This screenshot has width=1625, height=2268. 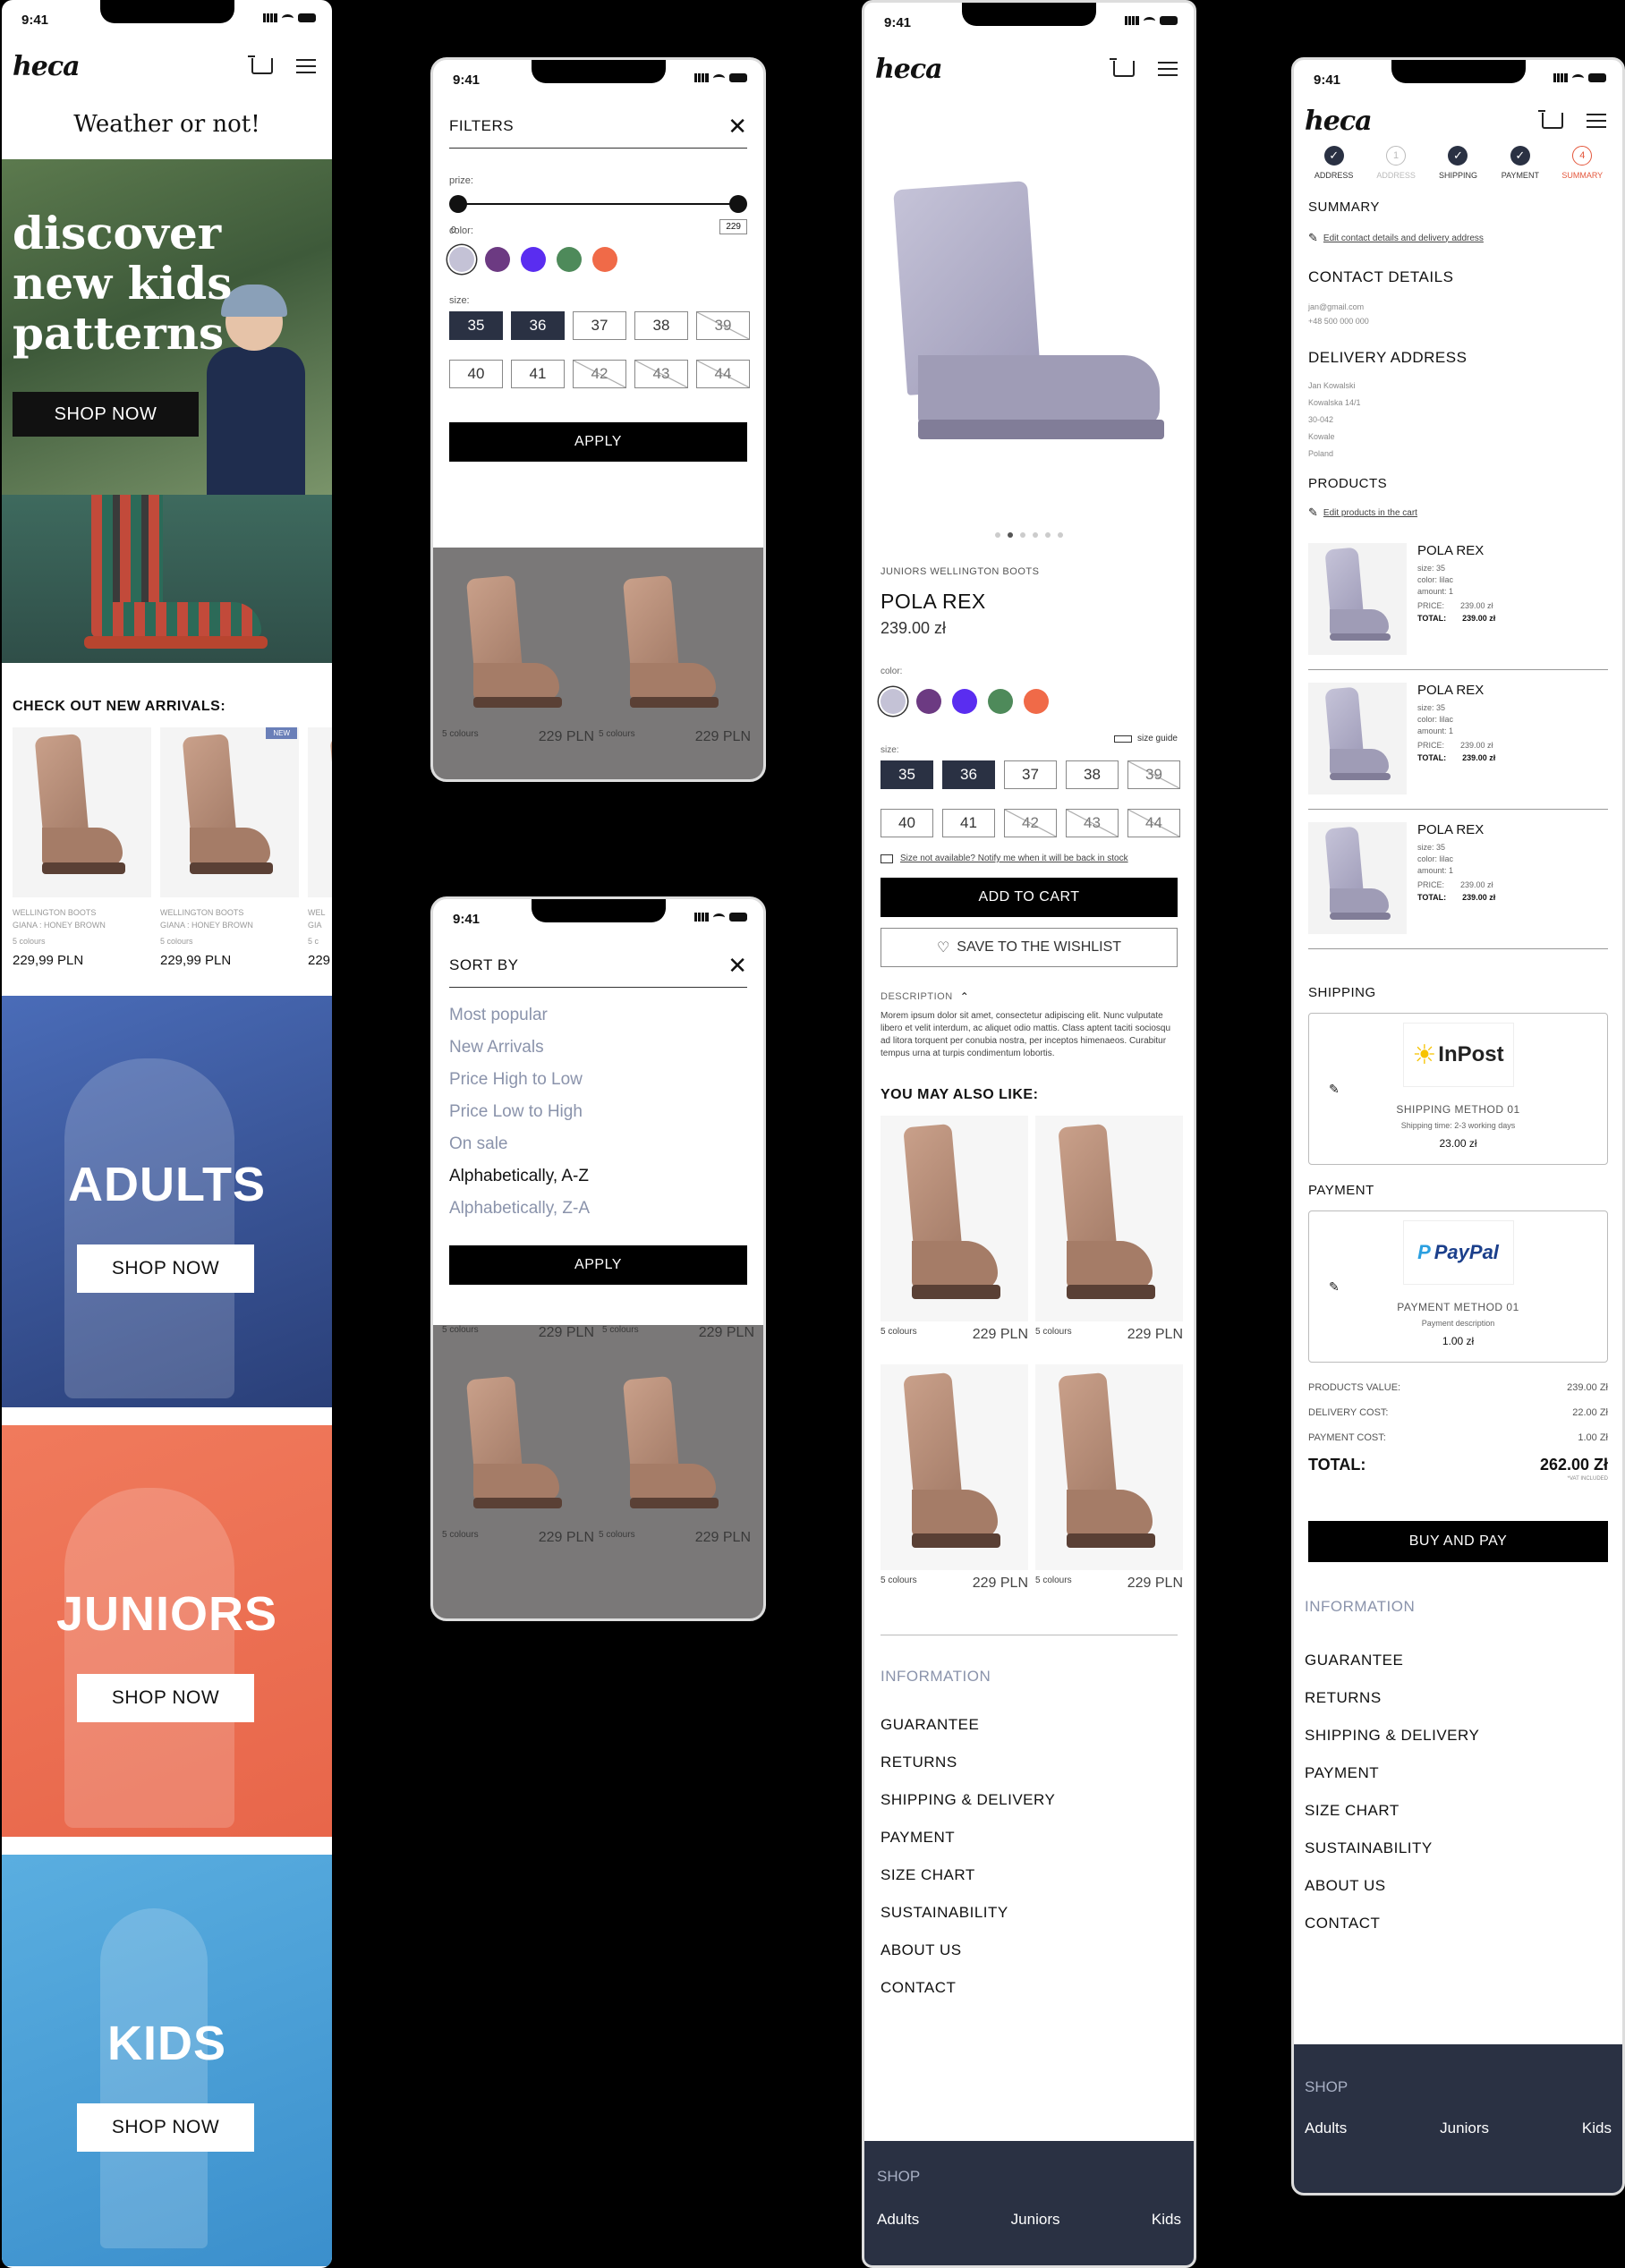 I want to click on footer-link: GUARANTEE, so click(x=1030, y=1725).